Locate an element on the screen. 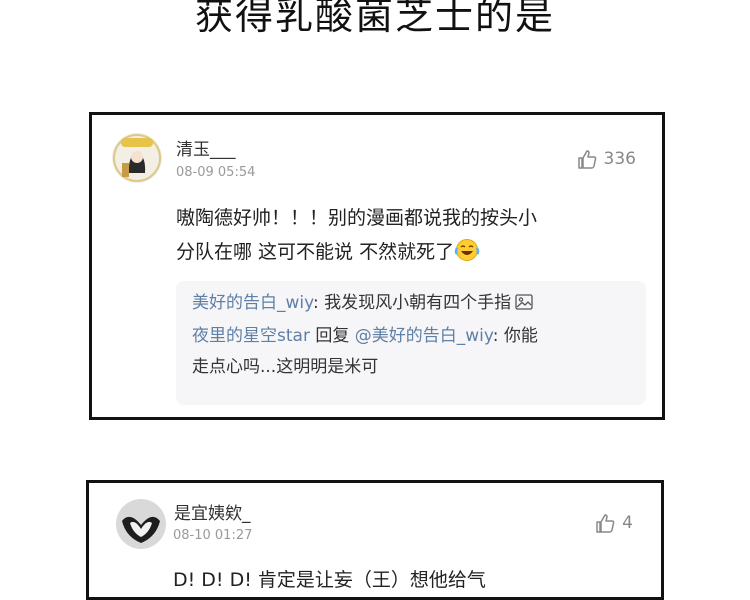 The width and height of the screenshot is (750, 600). mention-link: @美好的告白_wiy is located at coordinates (424, 336).